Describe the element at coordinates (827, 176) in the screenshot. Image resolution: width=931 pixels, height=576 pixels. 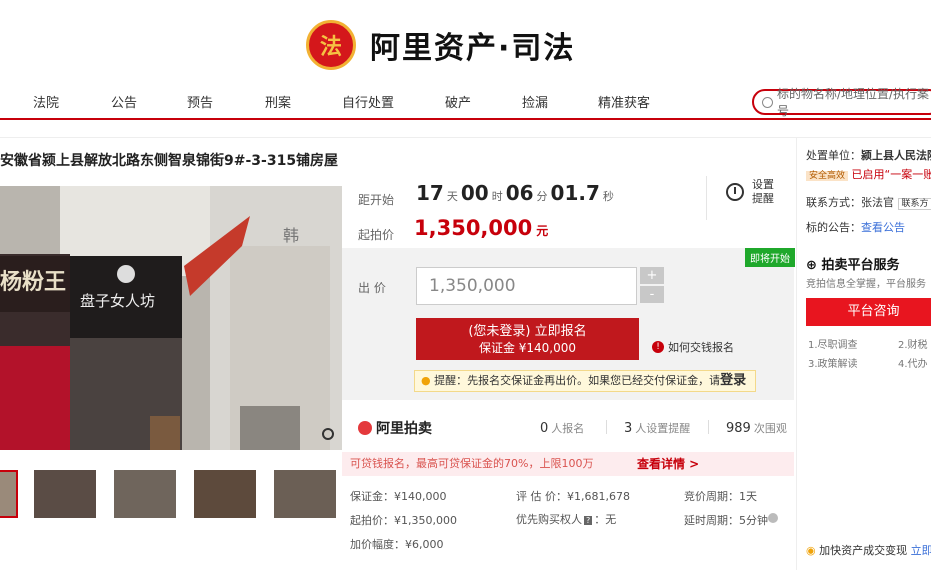
I see `safe-badge: 安全高效` at that location.